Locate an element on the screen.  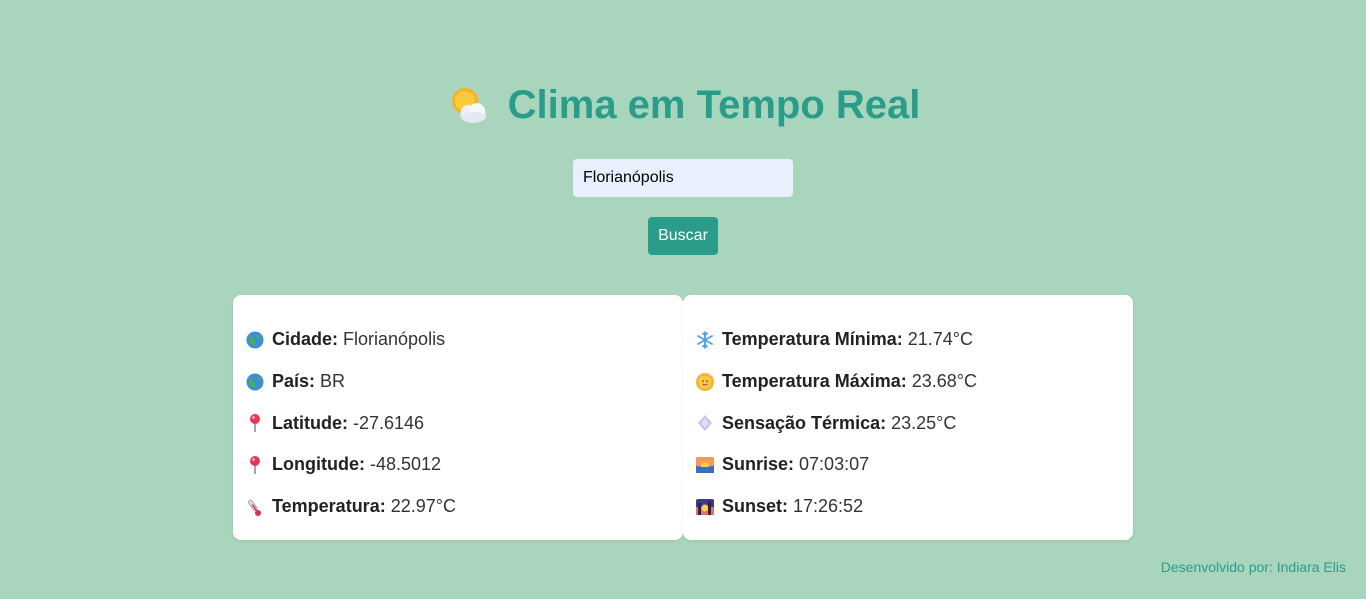
sunrise-row: Sunrise: 07:03:07 is located at coordinates (908, 465).